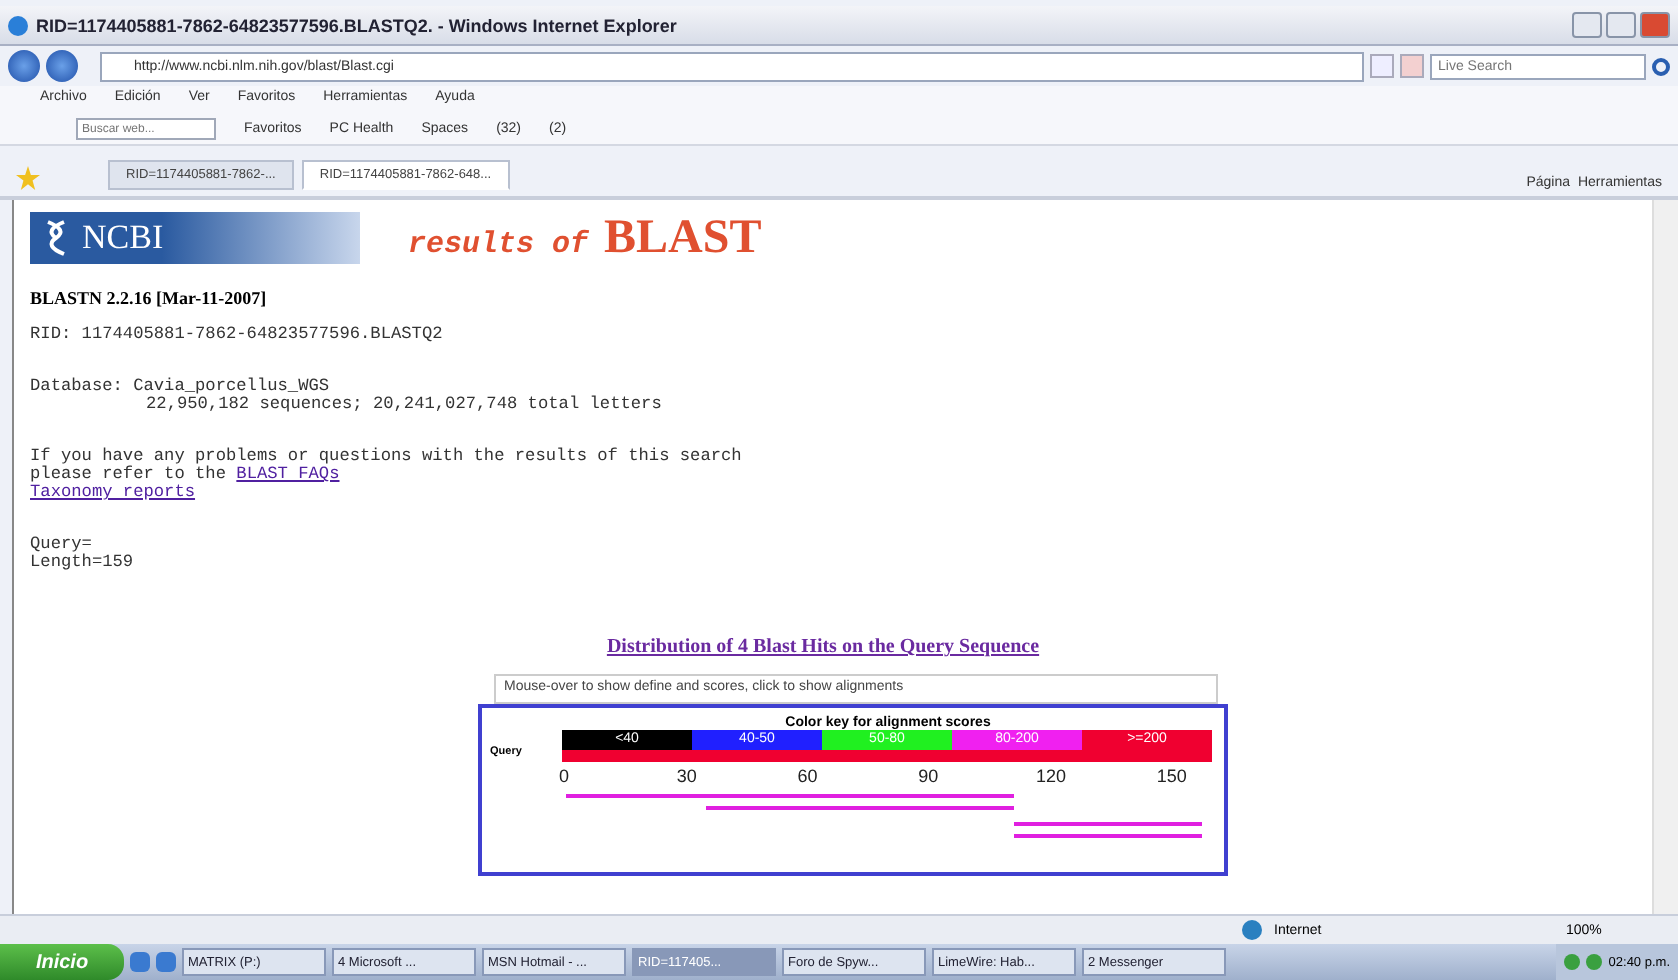 The height and width of the screenshot is (980, 1678). What do you see at coordinates (195, 238) in the screenshot?
I see `ncbi-logo: NCBI` at bounding box center [195, 238].